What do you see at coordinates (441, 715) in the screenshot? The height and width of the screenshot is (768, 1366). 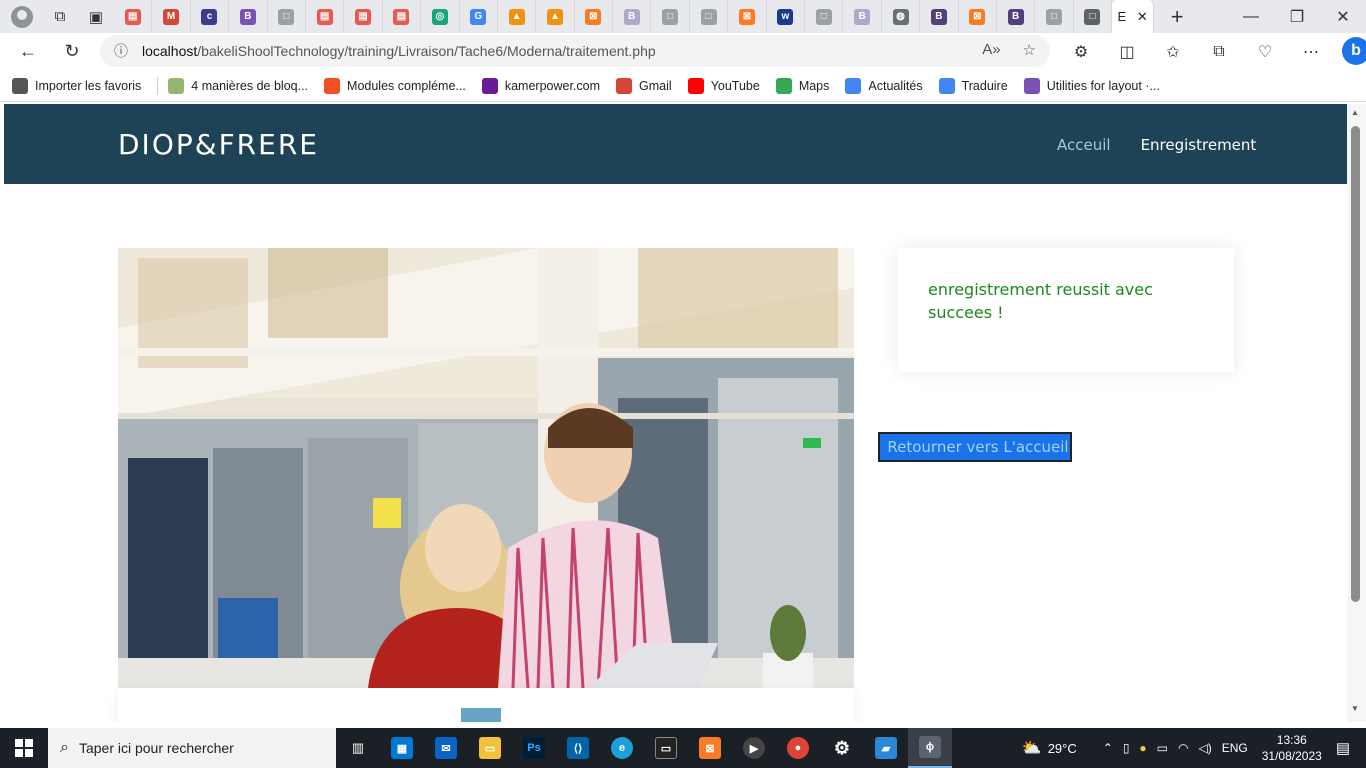 I see `pager-item: 1` at bounding box center [441, 715].